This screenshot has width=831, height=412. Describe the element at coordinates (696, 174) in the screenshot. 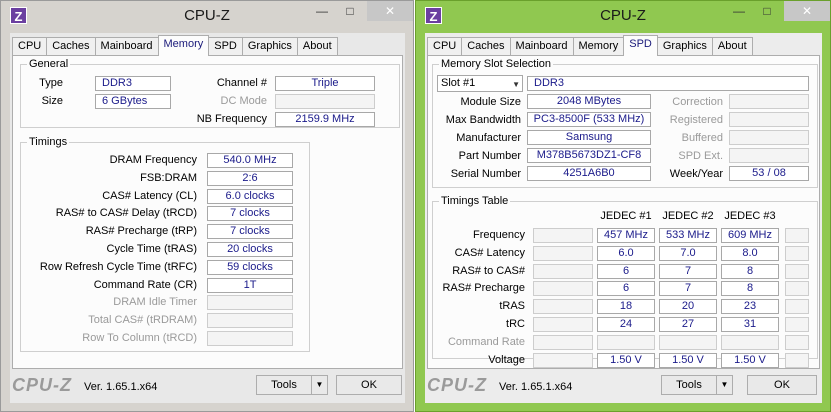

I see `week-year-label: Week/Year` at that location.